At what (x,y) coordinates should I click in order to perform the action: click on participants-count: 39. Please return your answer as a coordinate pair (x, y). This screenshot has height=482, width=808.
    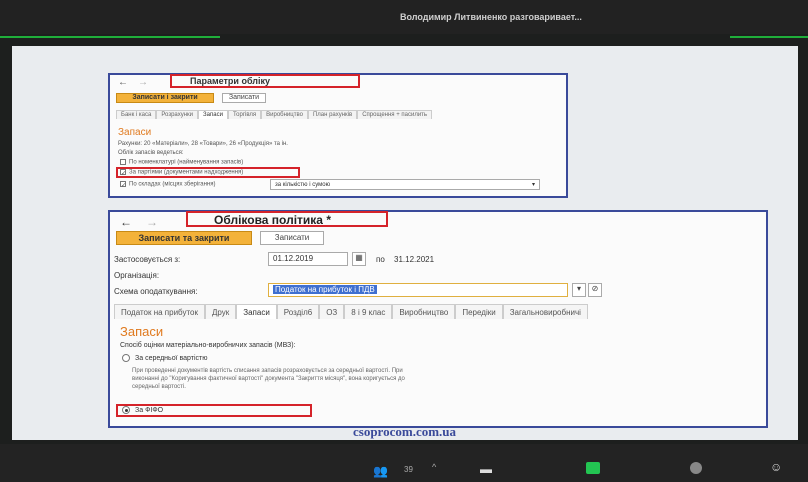
    Looking at the image, I should click on (408, 469).